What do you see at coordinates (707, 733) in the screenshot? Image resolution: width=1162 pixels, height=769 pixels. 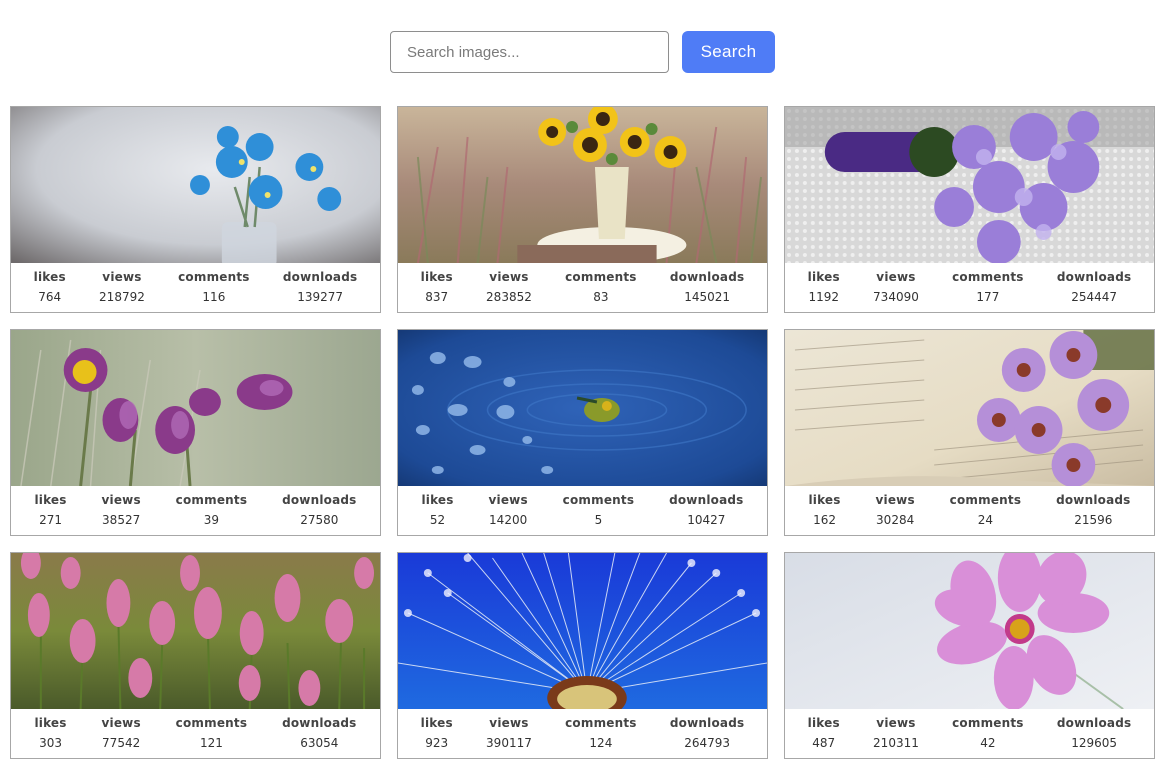 I see `stat-downloads: downloads 264793` at bounding box center [707, 733].